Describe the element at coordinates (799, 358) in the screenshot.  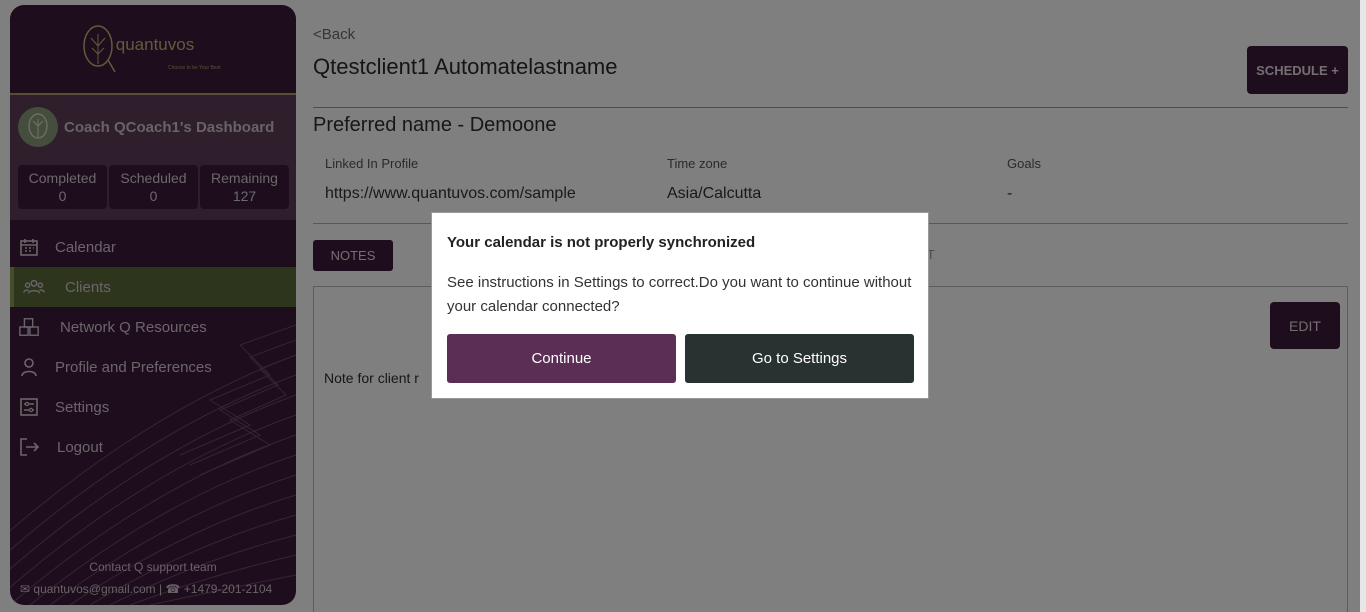
I see `go-to-settings-button: Go to Settings` at that location.